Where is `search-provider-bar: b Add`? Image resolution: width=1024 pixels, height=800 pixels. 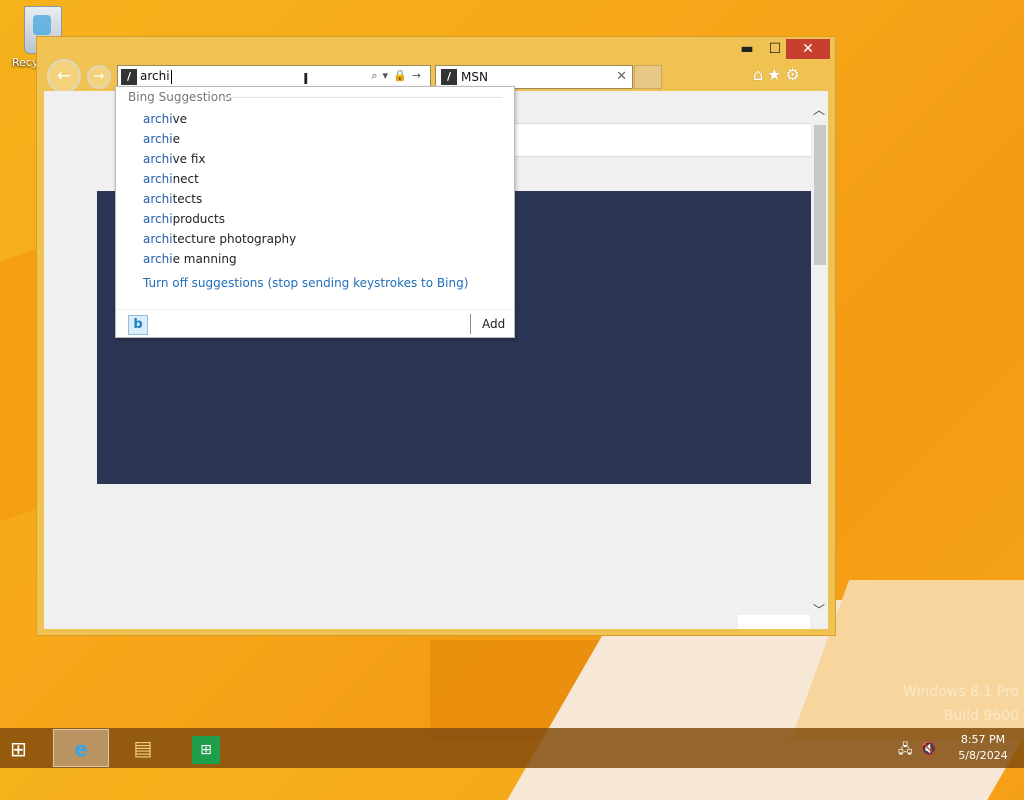
search-provider-bar: b Add is located at coordinates (315, 323).